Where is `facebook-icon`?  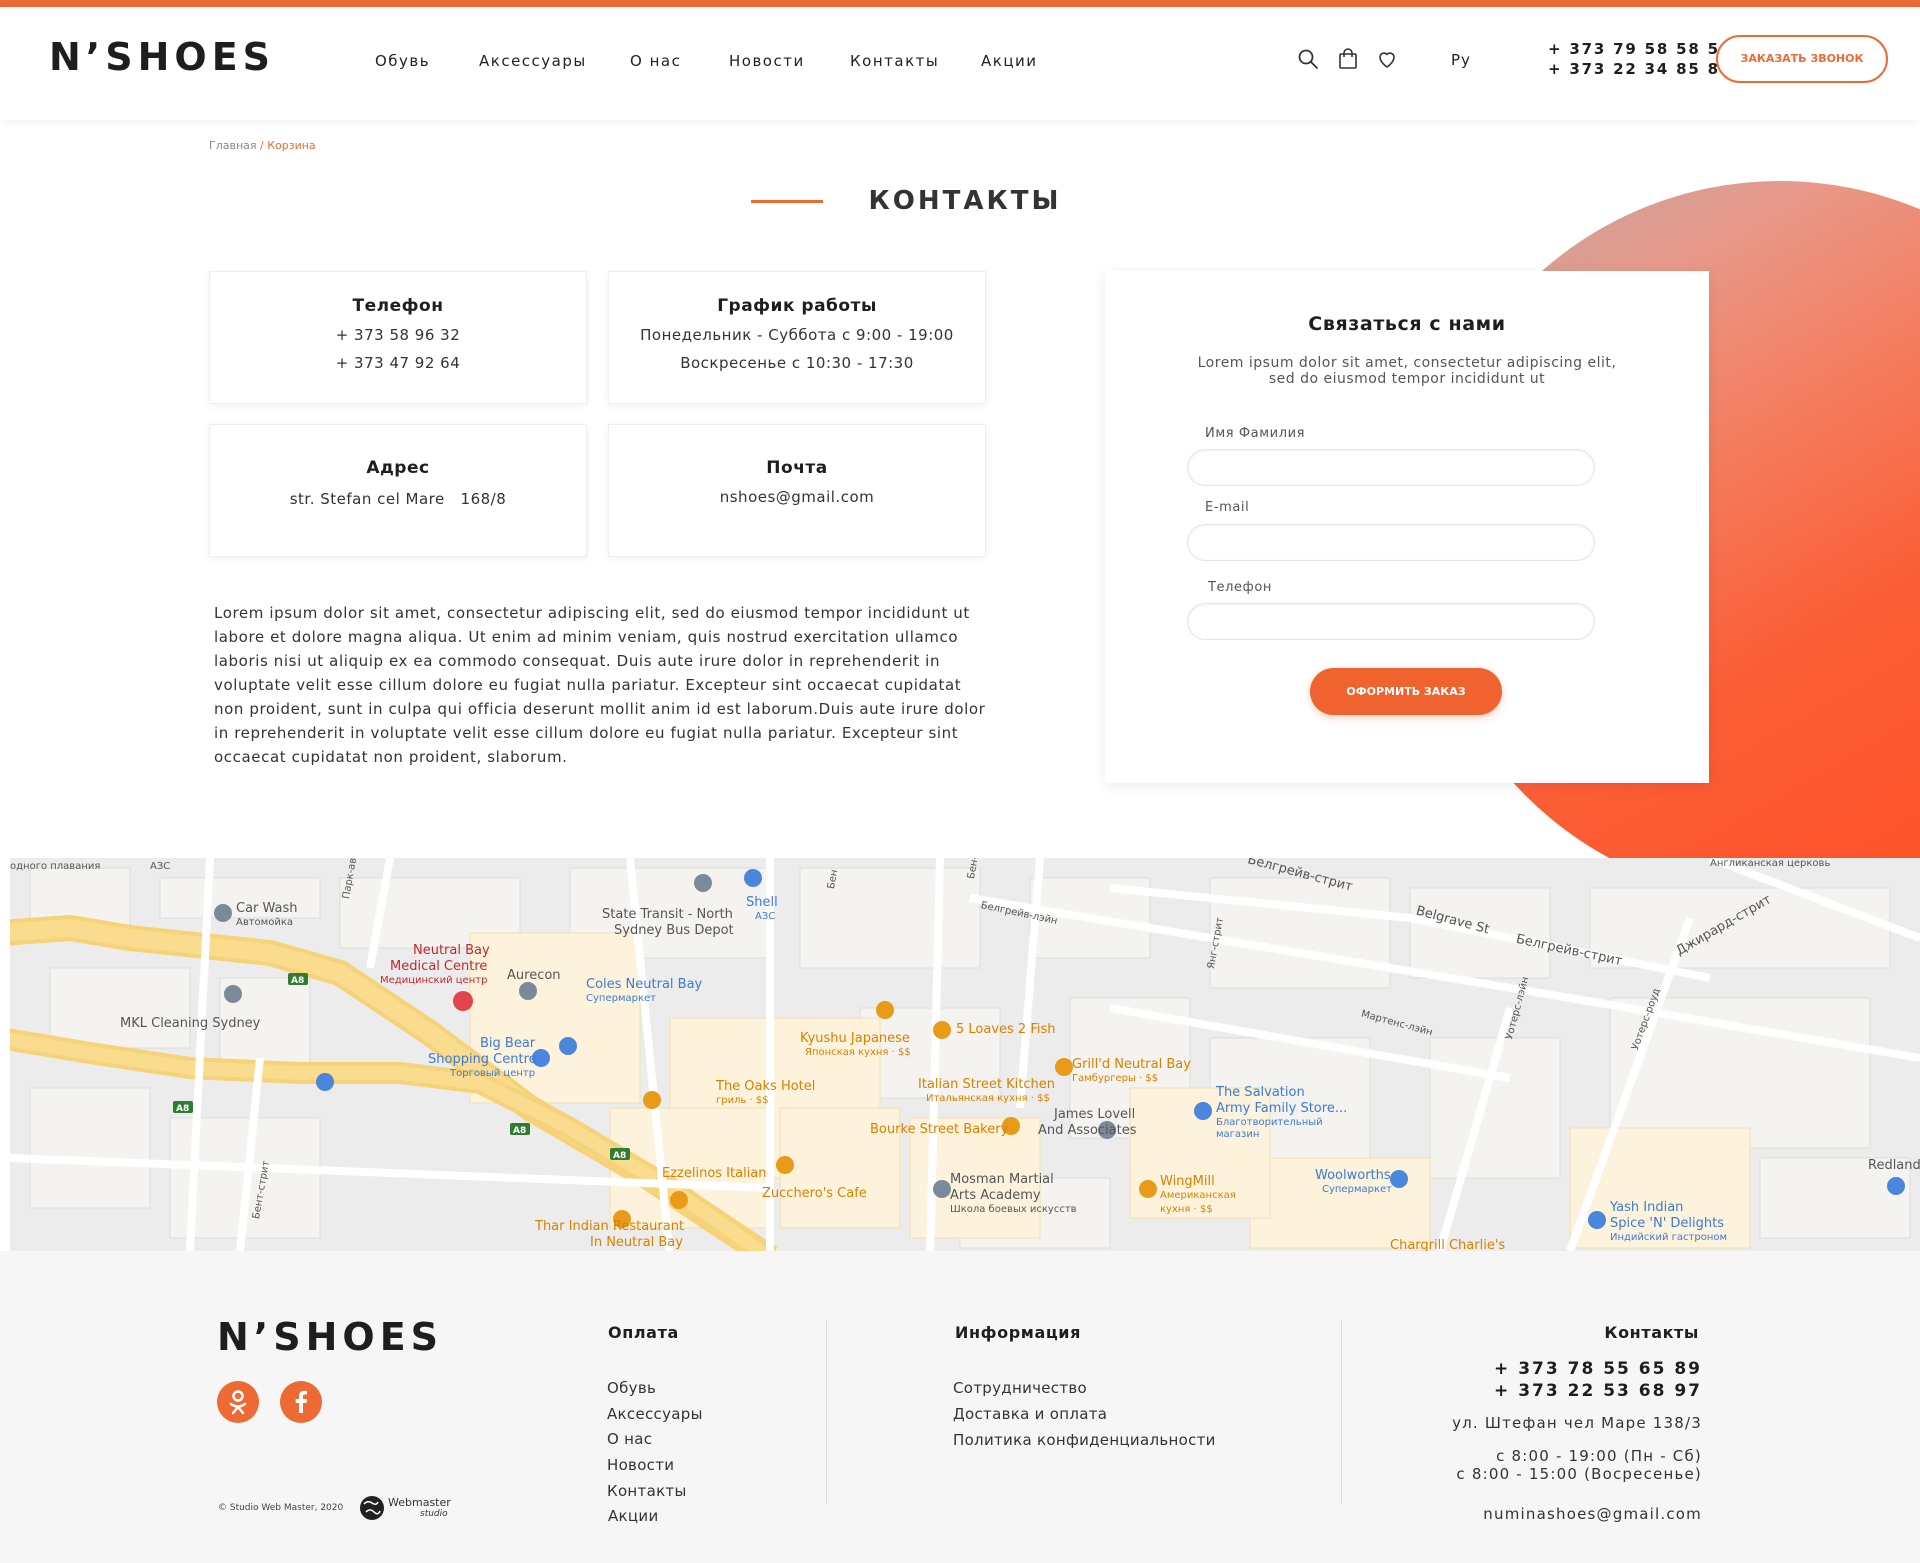 facebook-icon is located at coordinates (301, 1402).